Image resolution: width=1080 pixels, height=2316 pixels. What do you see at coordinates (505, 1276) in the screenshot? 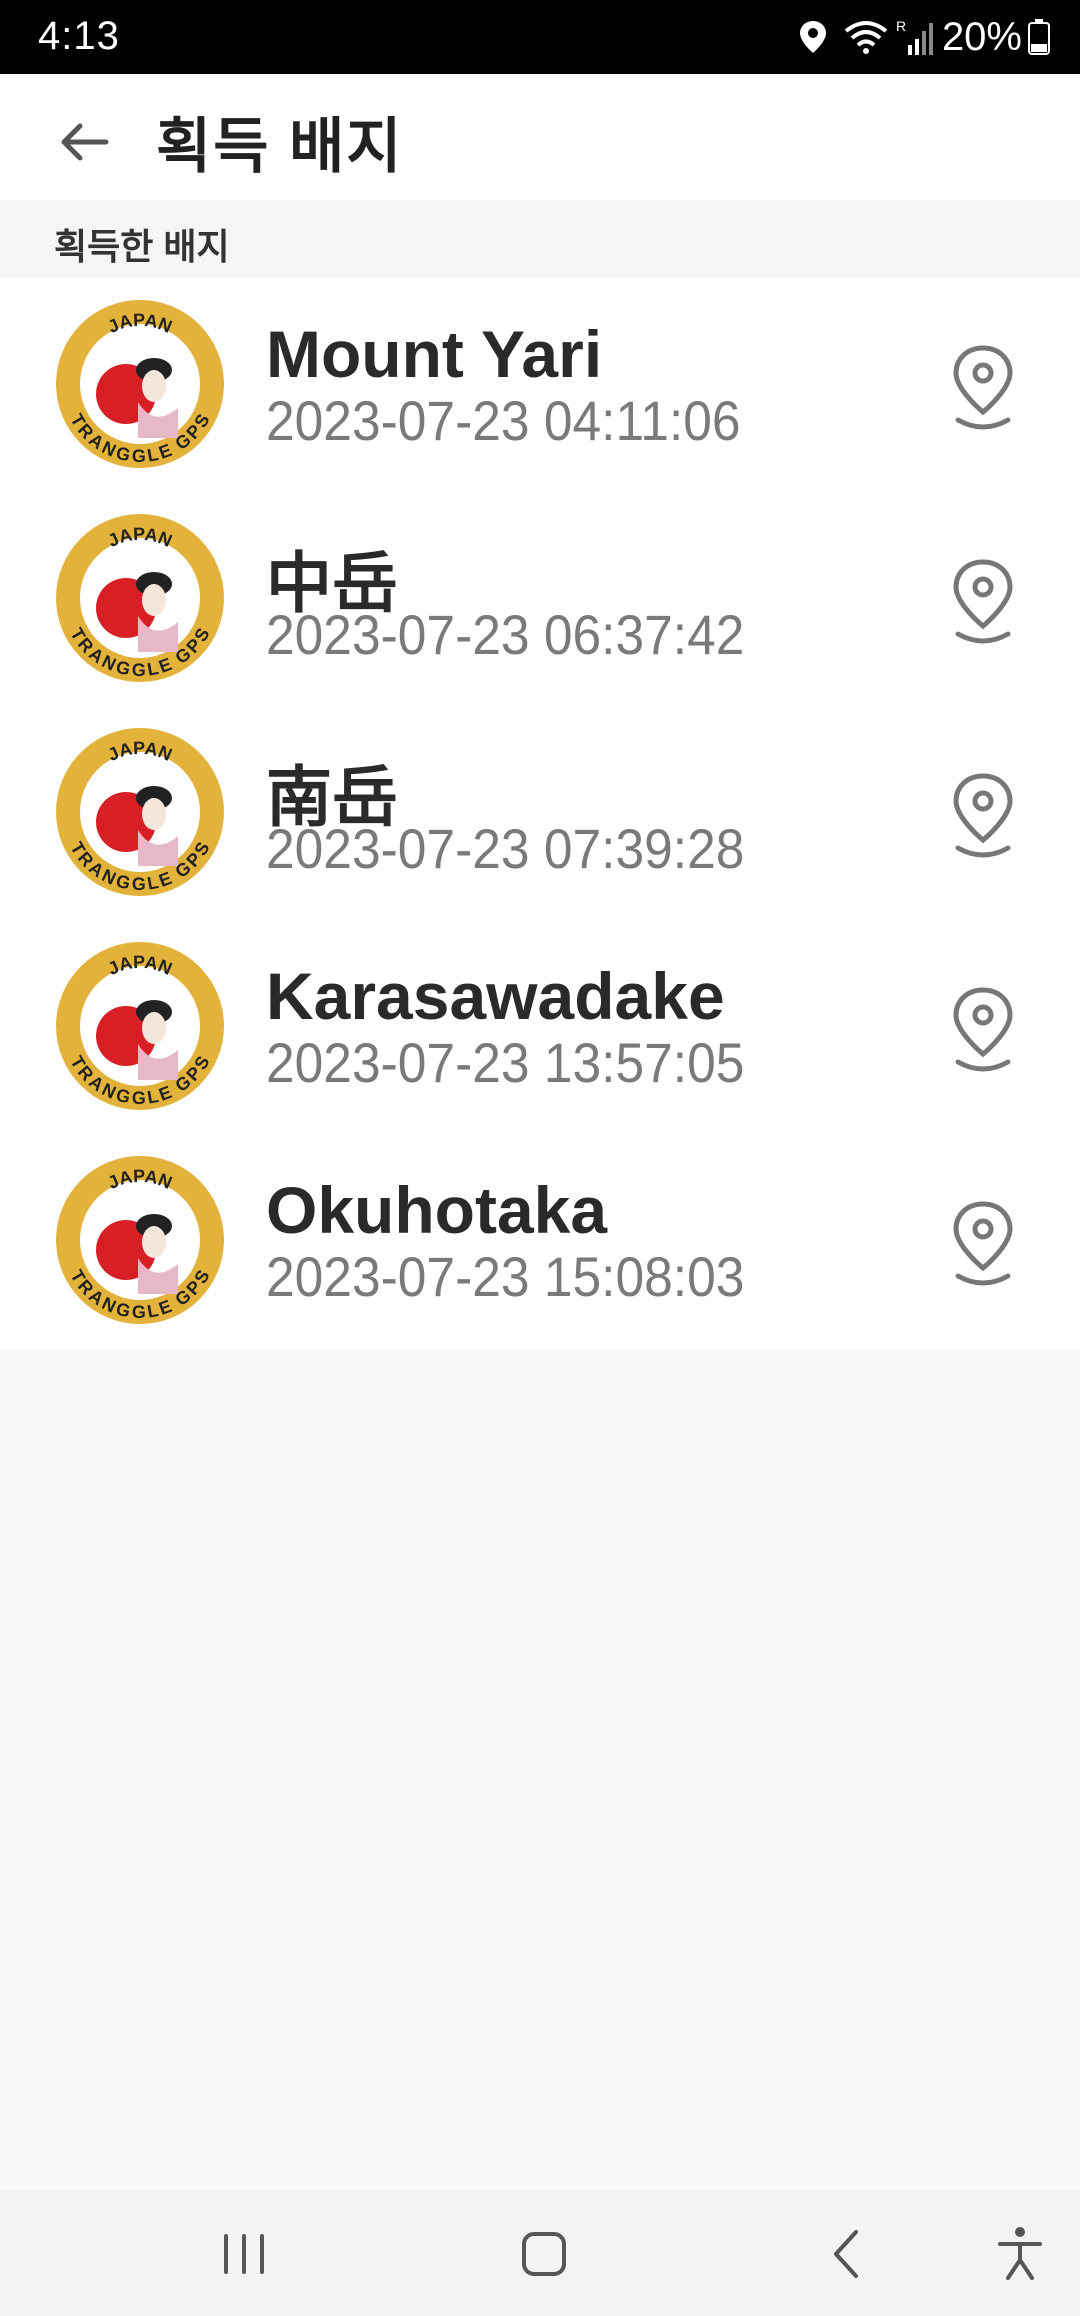
I see `badge-time: 2023-07-23 15:08:03` at bounding box center [505, 1276].